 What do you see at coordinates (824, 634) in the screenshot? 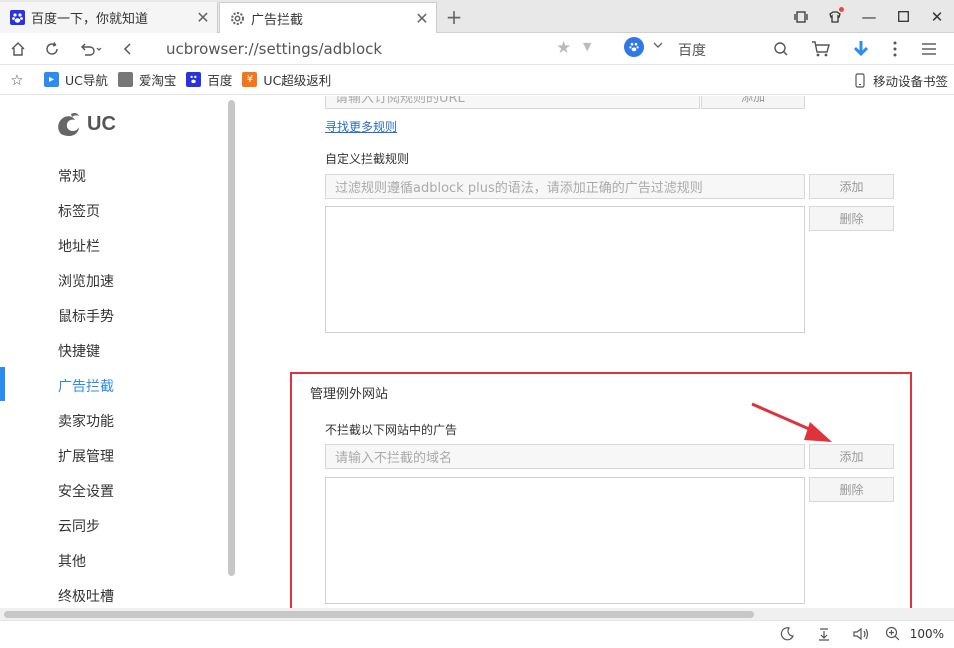
I see `download-tray-icon` at bounding box center [824, 634].